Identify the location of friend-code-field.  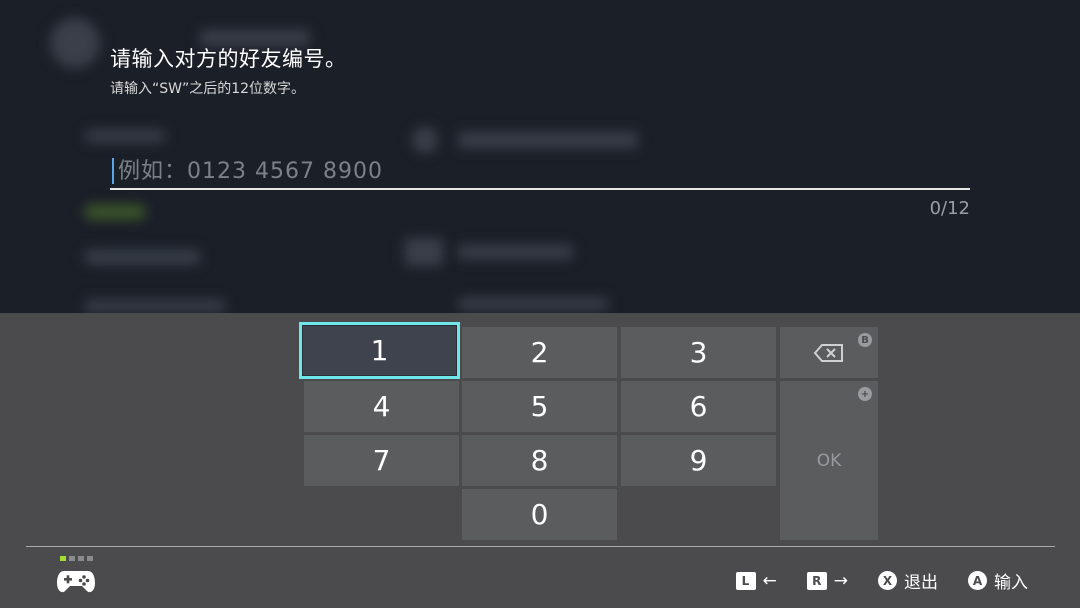
(540, 171).